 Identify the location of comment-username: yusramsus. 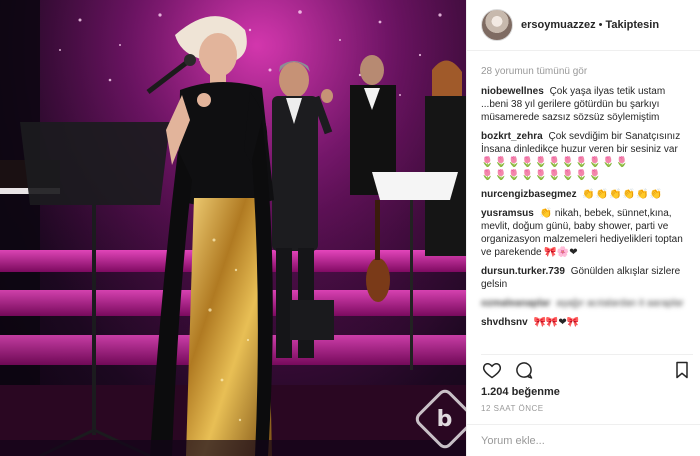
(507, 213).